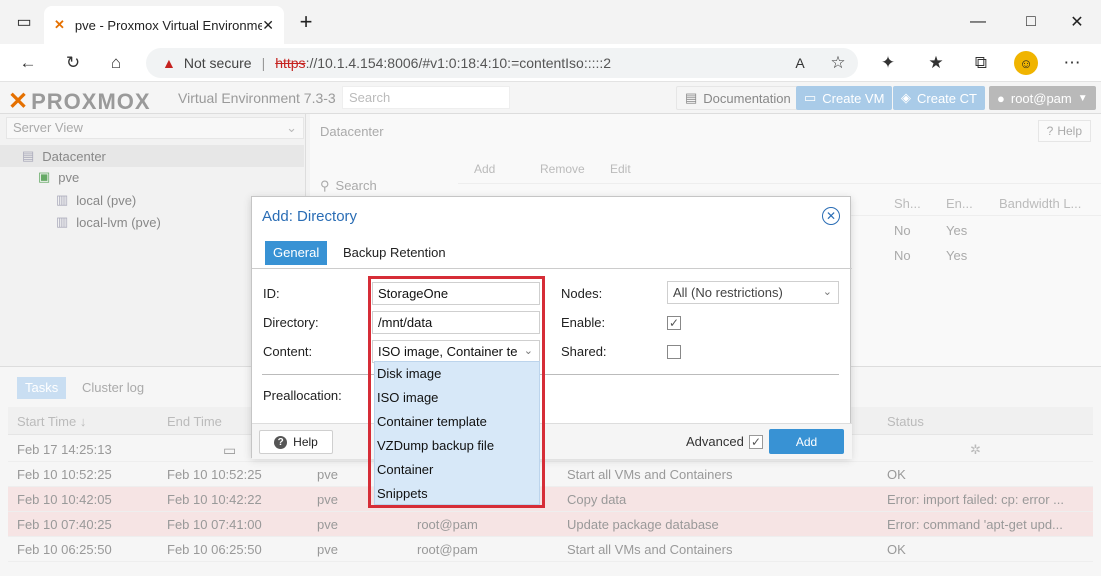  What do you see at coordinates (457, 494) in the screenshot?
I see `option-snippets: Snippets` at bounding box center [457, 494].